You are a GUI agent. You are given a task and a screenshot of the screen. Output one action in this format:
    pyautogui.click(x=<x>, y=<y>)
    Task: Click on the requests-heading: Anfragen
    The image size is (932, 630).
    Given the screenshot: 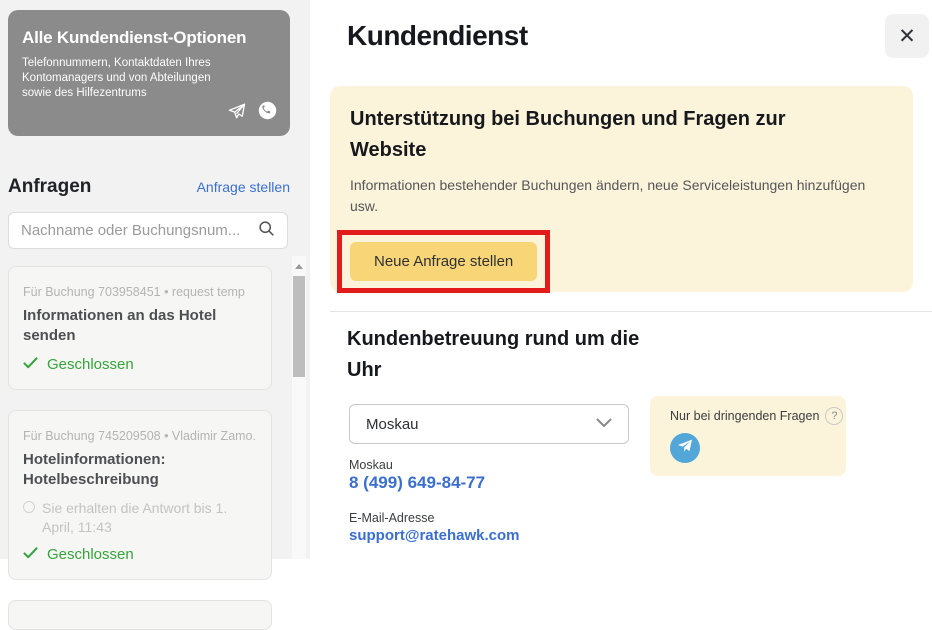 What is the action you would take?
    pyautogui.click(x=50, y=186)
    